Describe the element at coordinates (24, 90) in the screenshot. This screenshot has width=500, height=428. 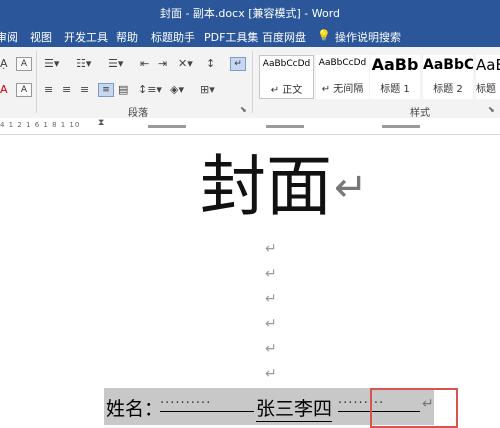
I see `char-shading-icon: A` at that location.